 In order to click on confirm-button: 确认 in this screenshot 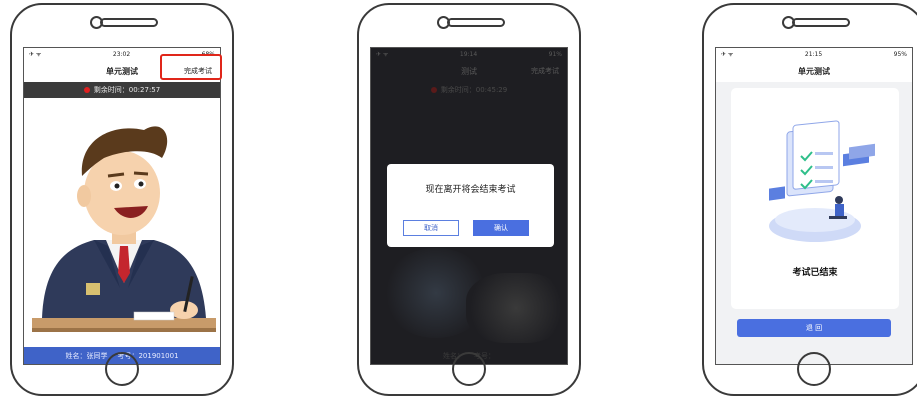, I will do `click(501, 228)`.